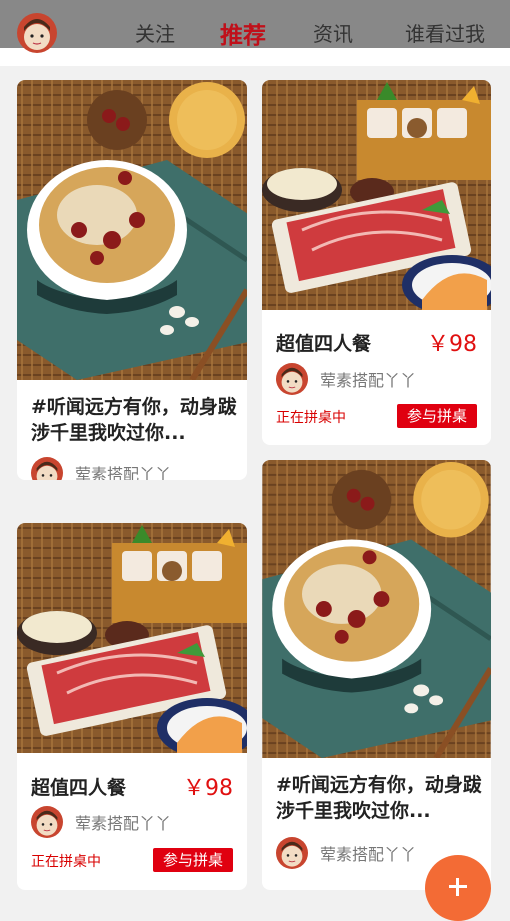  What do you see at coordinates (333, 32) in the screenshot?
I see `tab-news: 资讯` at bounding box center [333, 32].